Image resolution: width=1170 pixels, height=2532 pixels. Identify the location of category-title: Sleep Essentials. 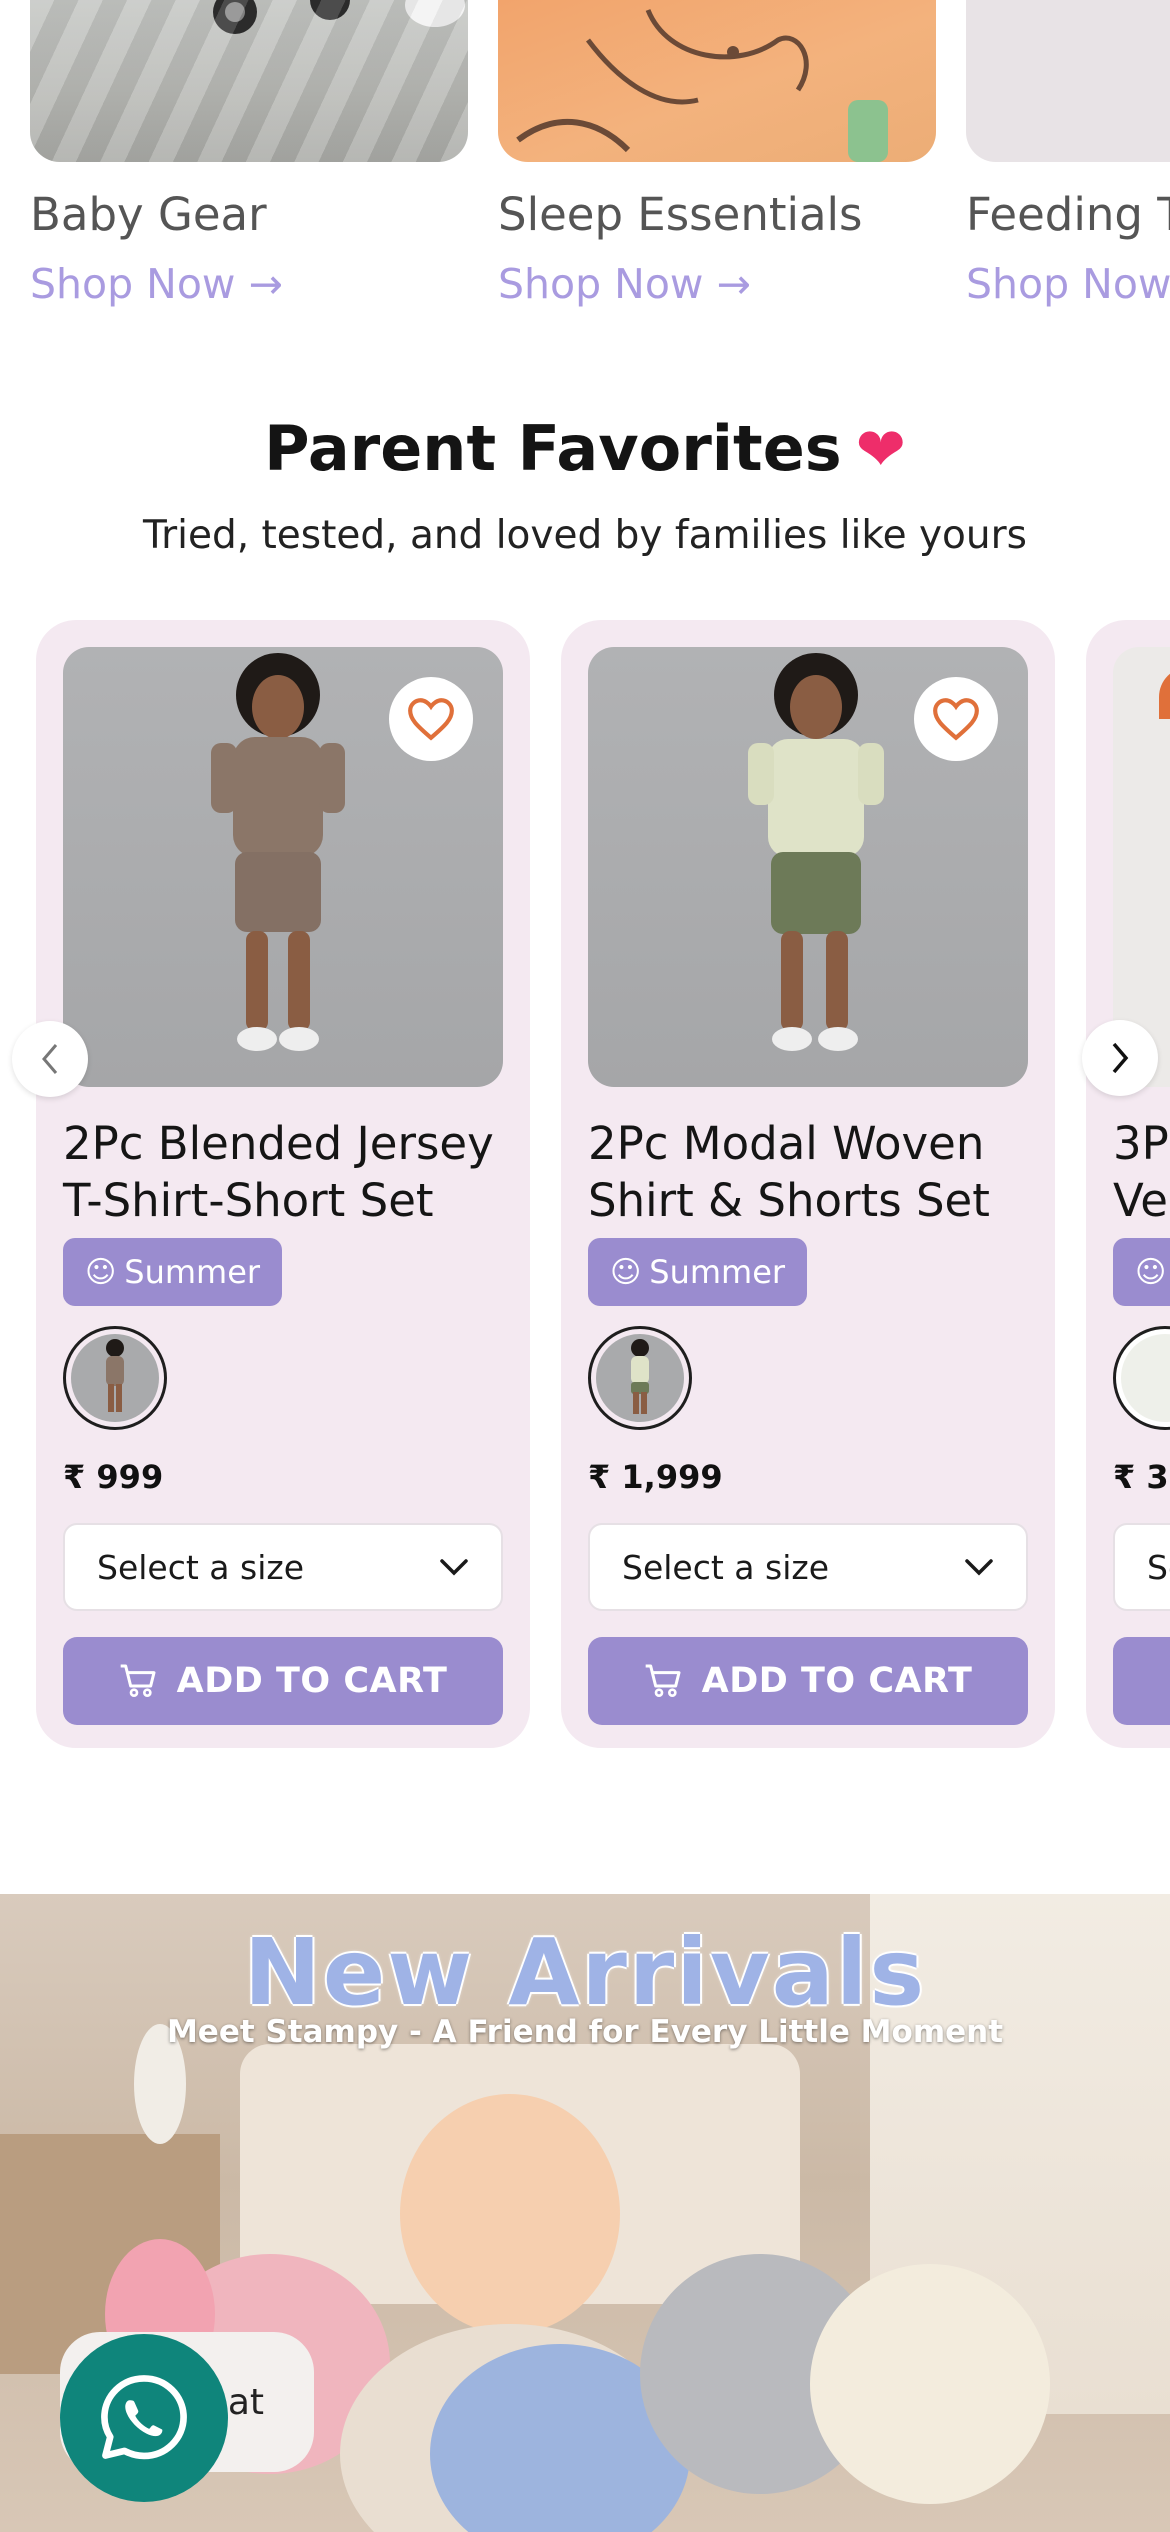
(680, 214).